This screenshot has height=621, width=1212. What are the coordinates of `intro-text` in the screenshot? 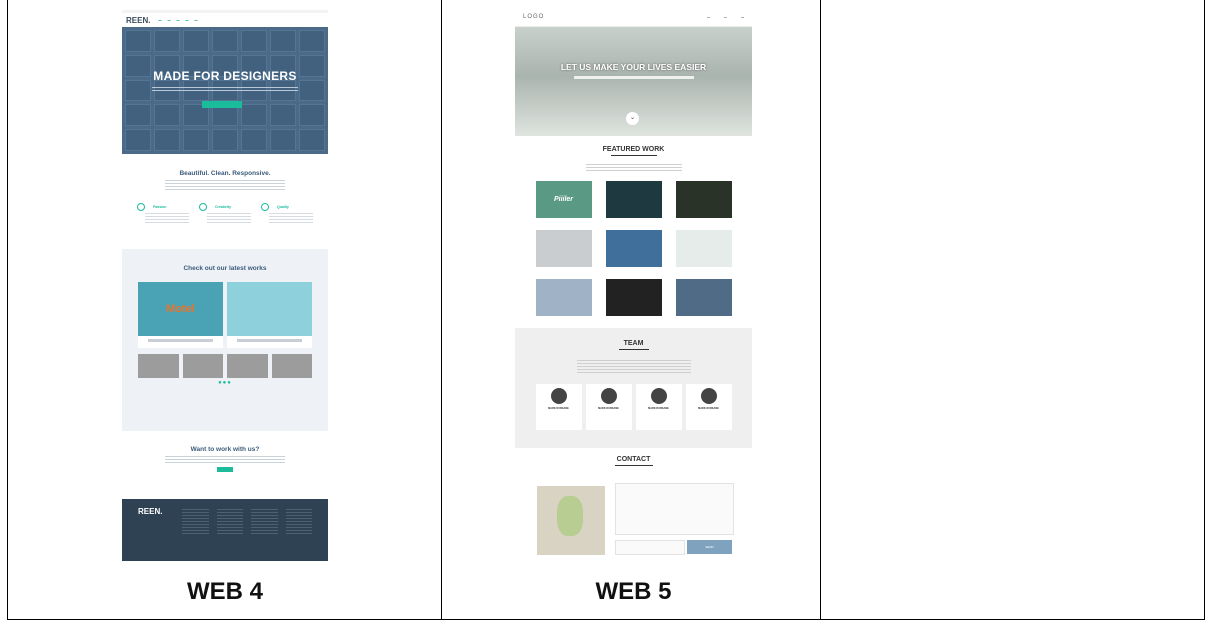 It's located at (225, 186).